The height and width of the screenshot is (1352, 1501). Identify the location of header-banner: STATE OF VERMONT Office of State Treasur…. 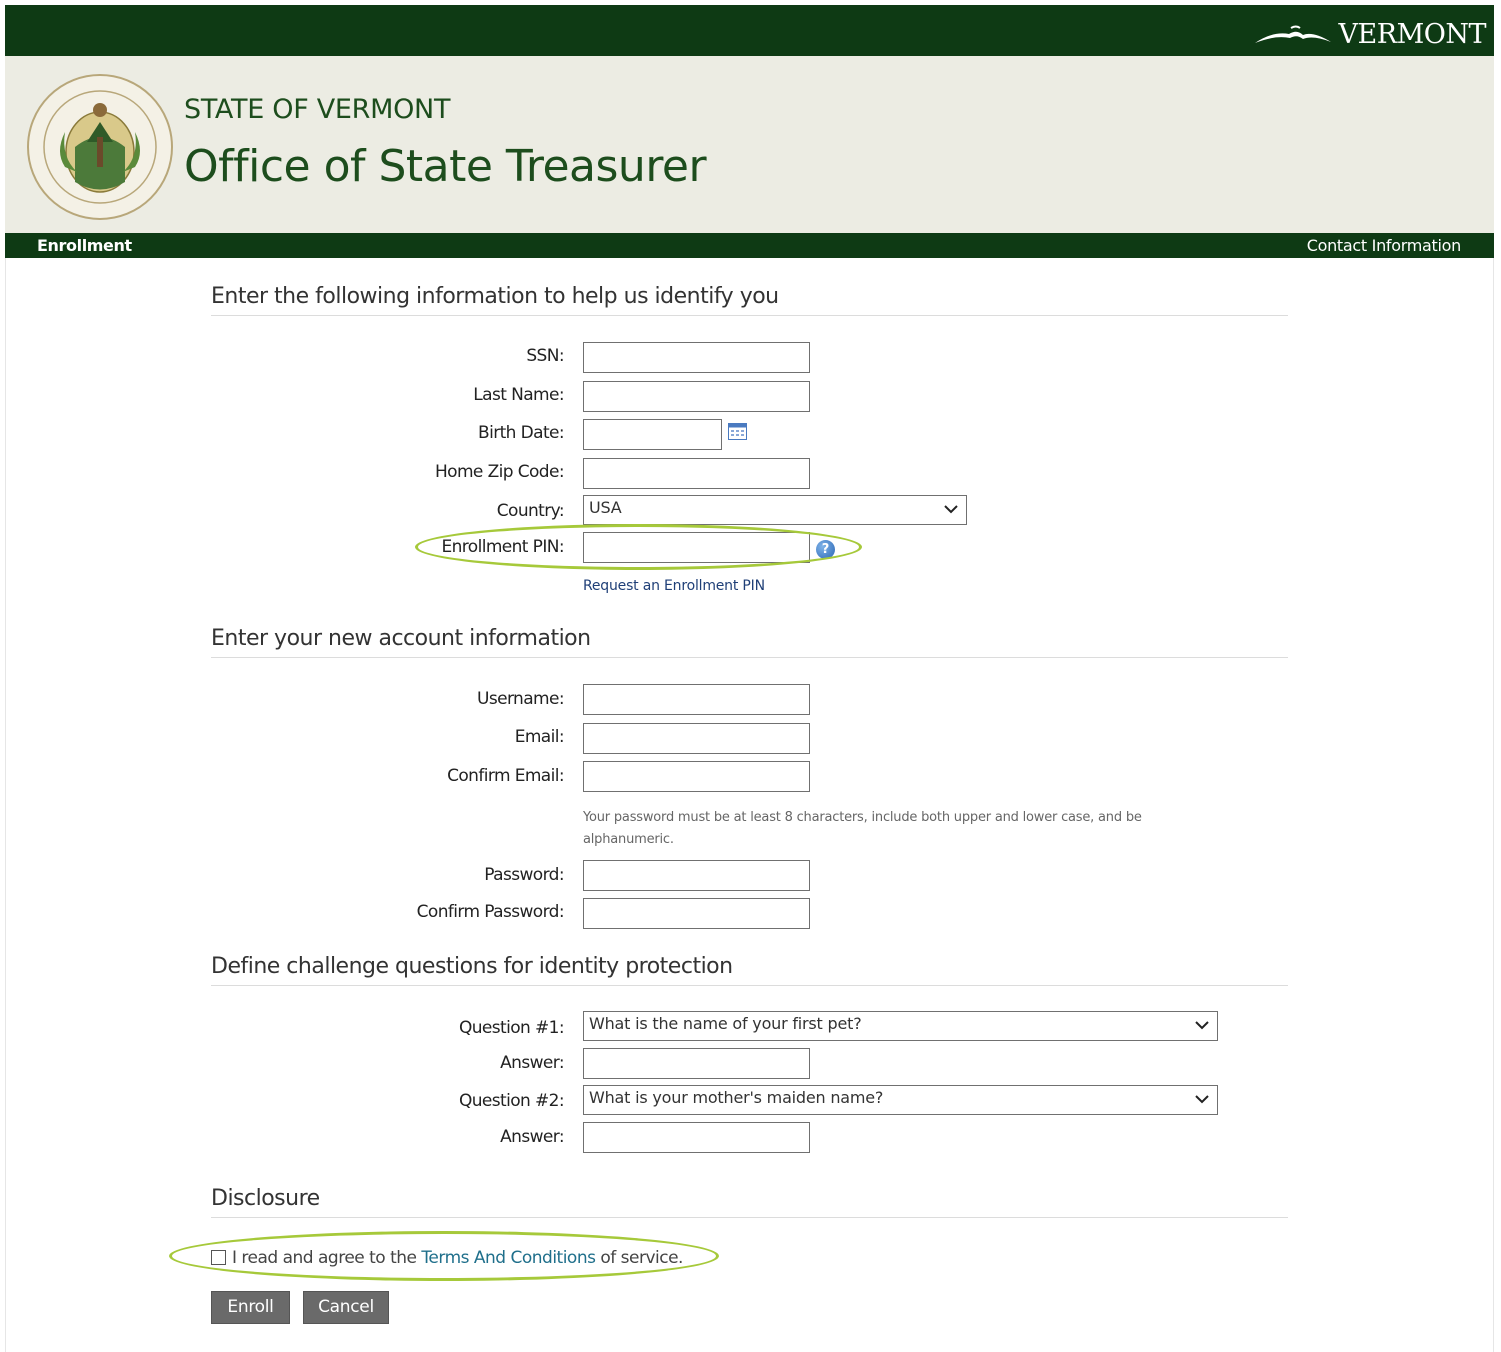
(749, 144).